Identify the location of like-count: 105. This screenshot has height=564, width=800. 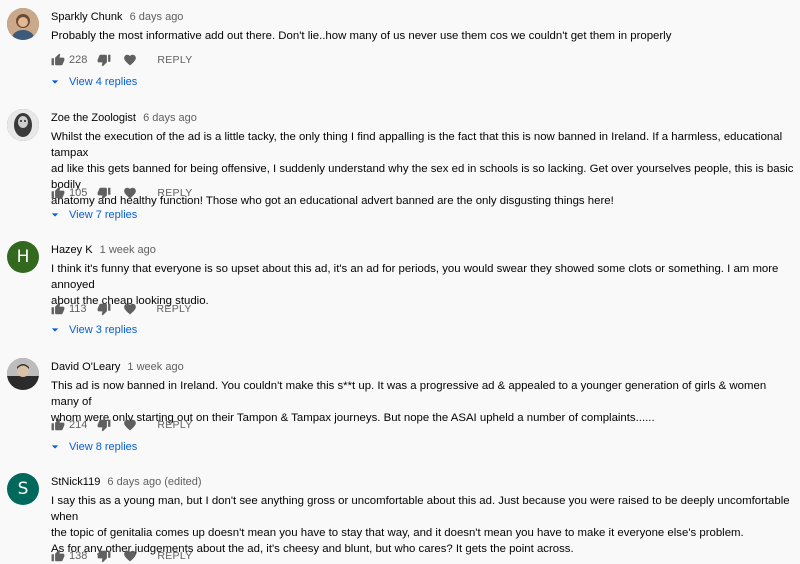
(78, 193).